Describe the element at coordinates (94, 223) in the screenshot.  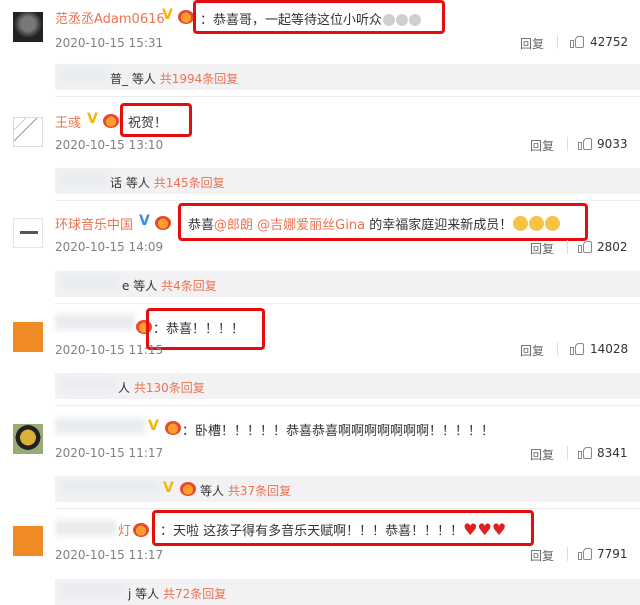
I see `username: 环球音乐中国` at that location.